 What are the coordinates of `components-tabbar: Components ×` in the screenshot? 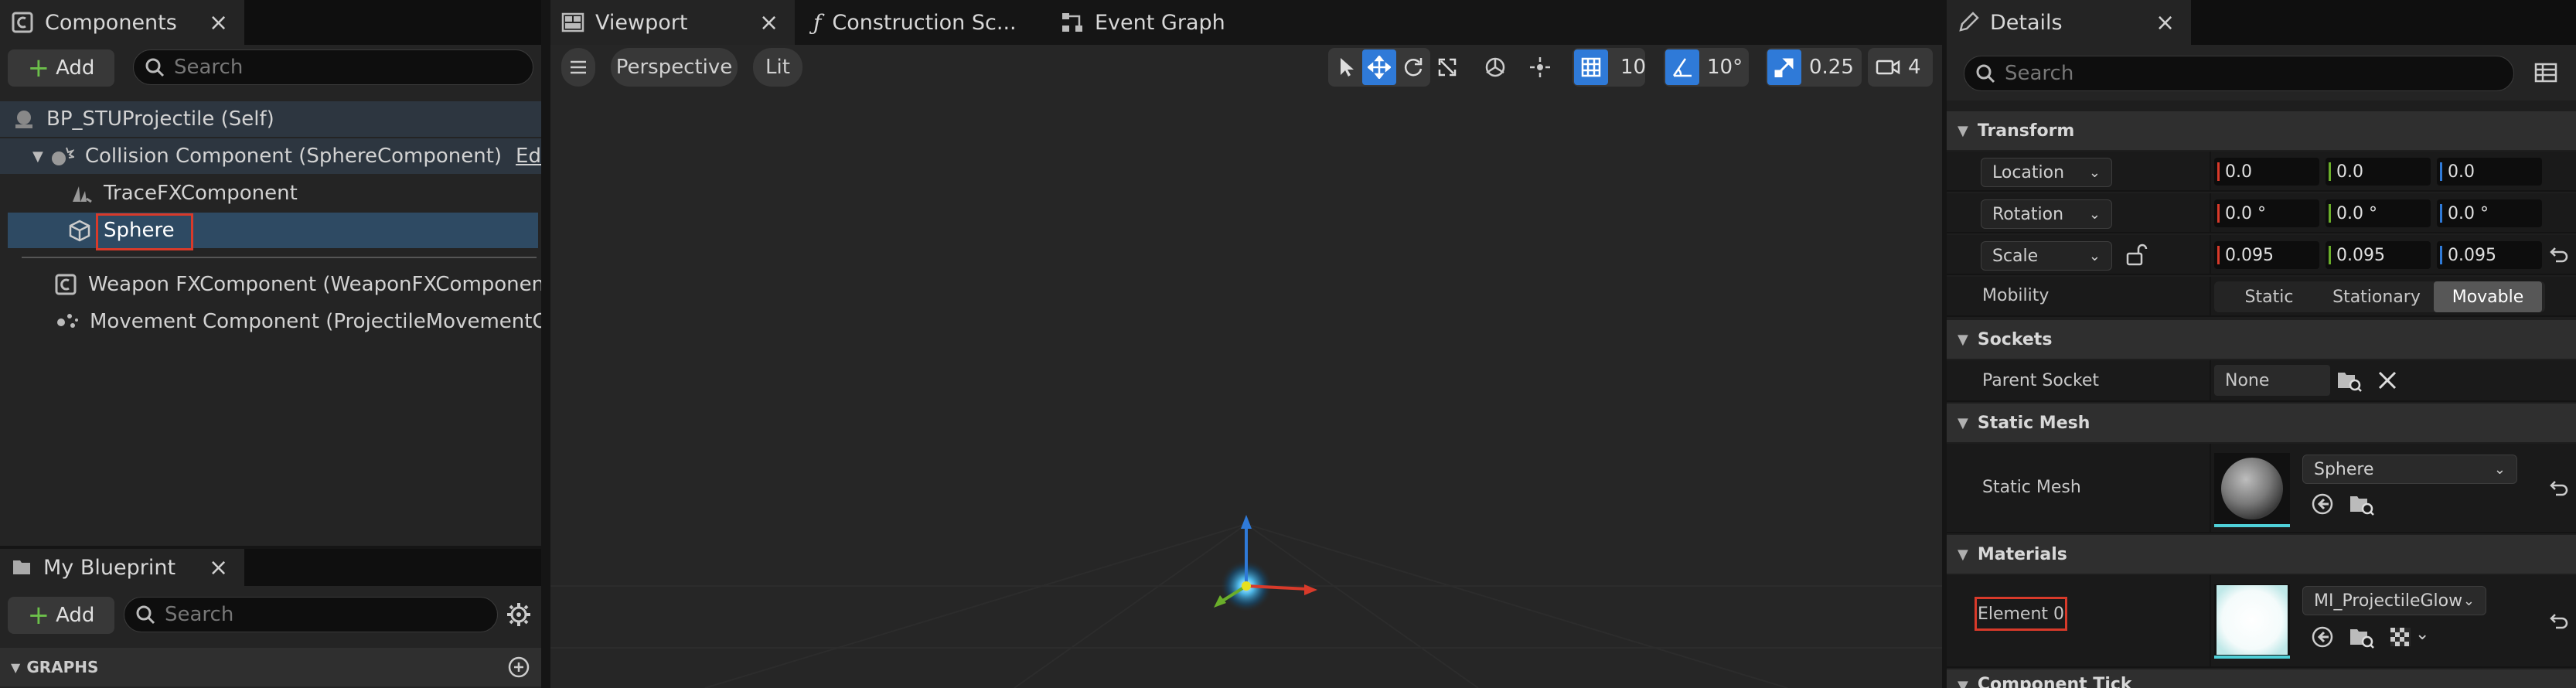 It's located at (270, 22).